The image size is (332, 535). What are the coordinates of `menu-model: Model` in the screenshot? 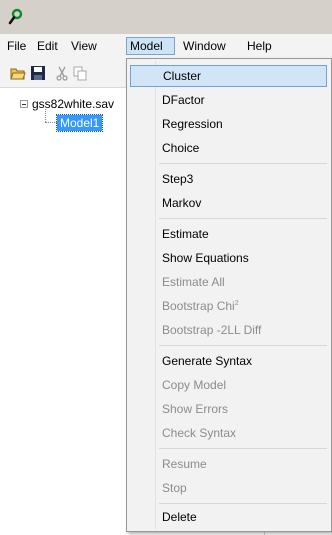 It's located at (150, 46).